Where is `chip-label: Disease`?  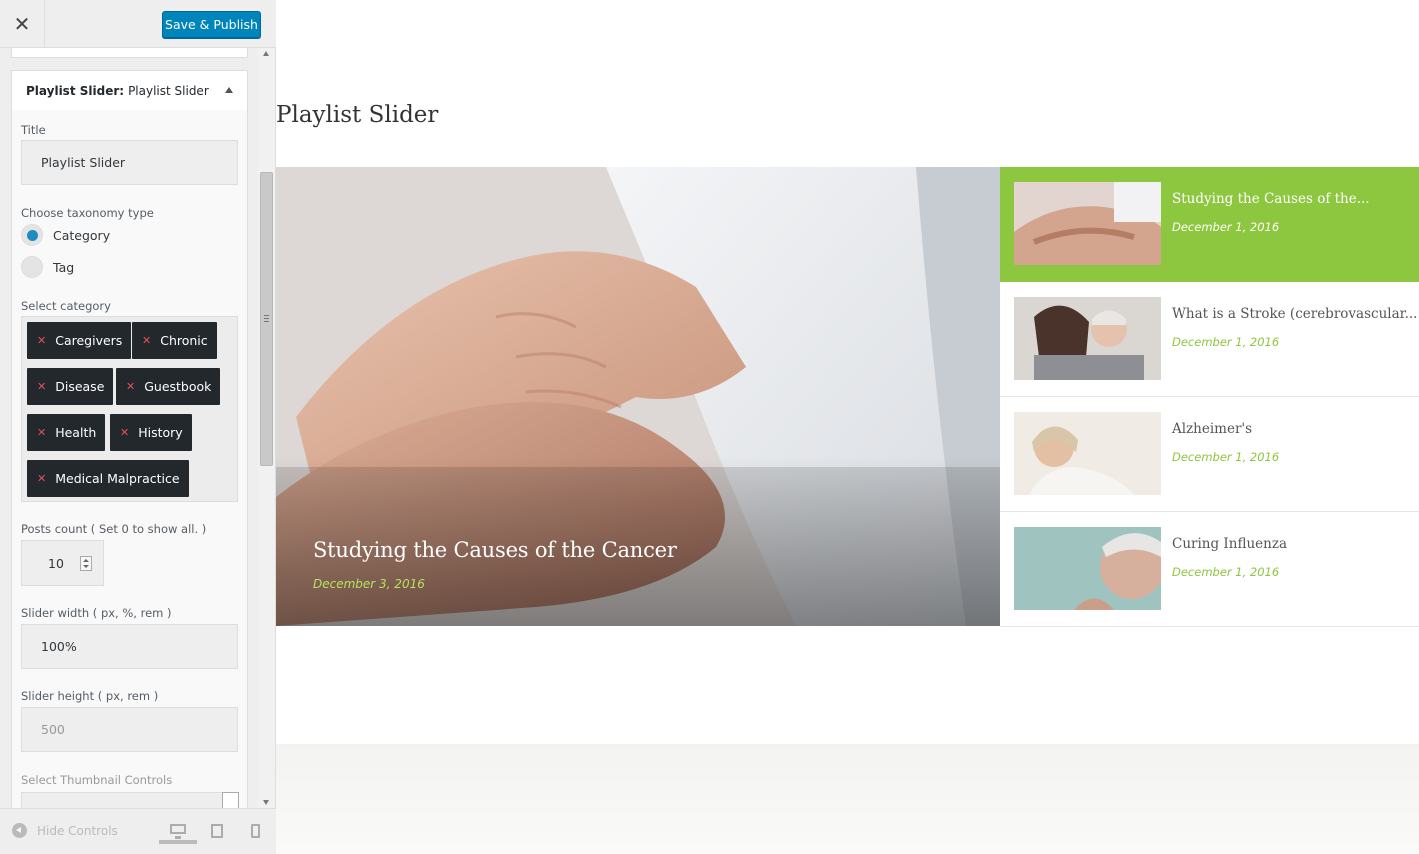 chip-label: Disease is located at coordinates (80, 386).